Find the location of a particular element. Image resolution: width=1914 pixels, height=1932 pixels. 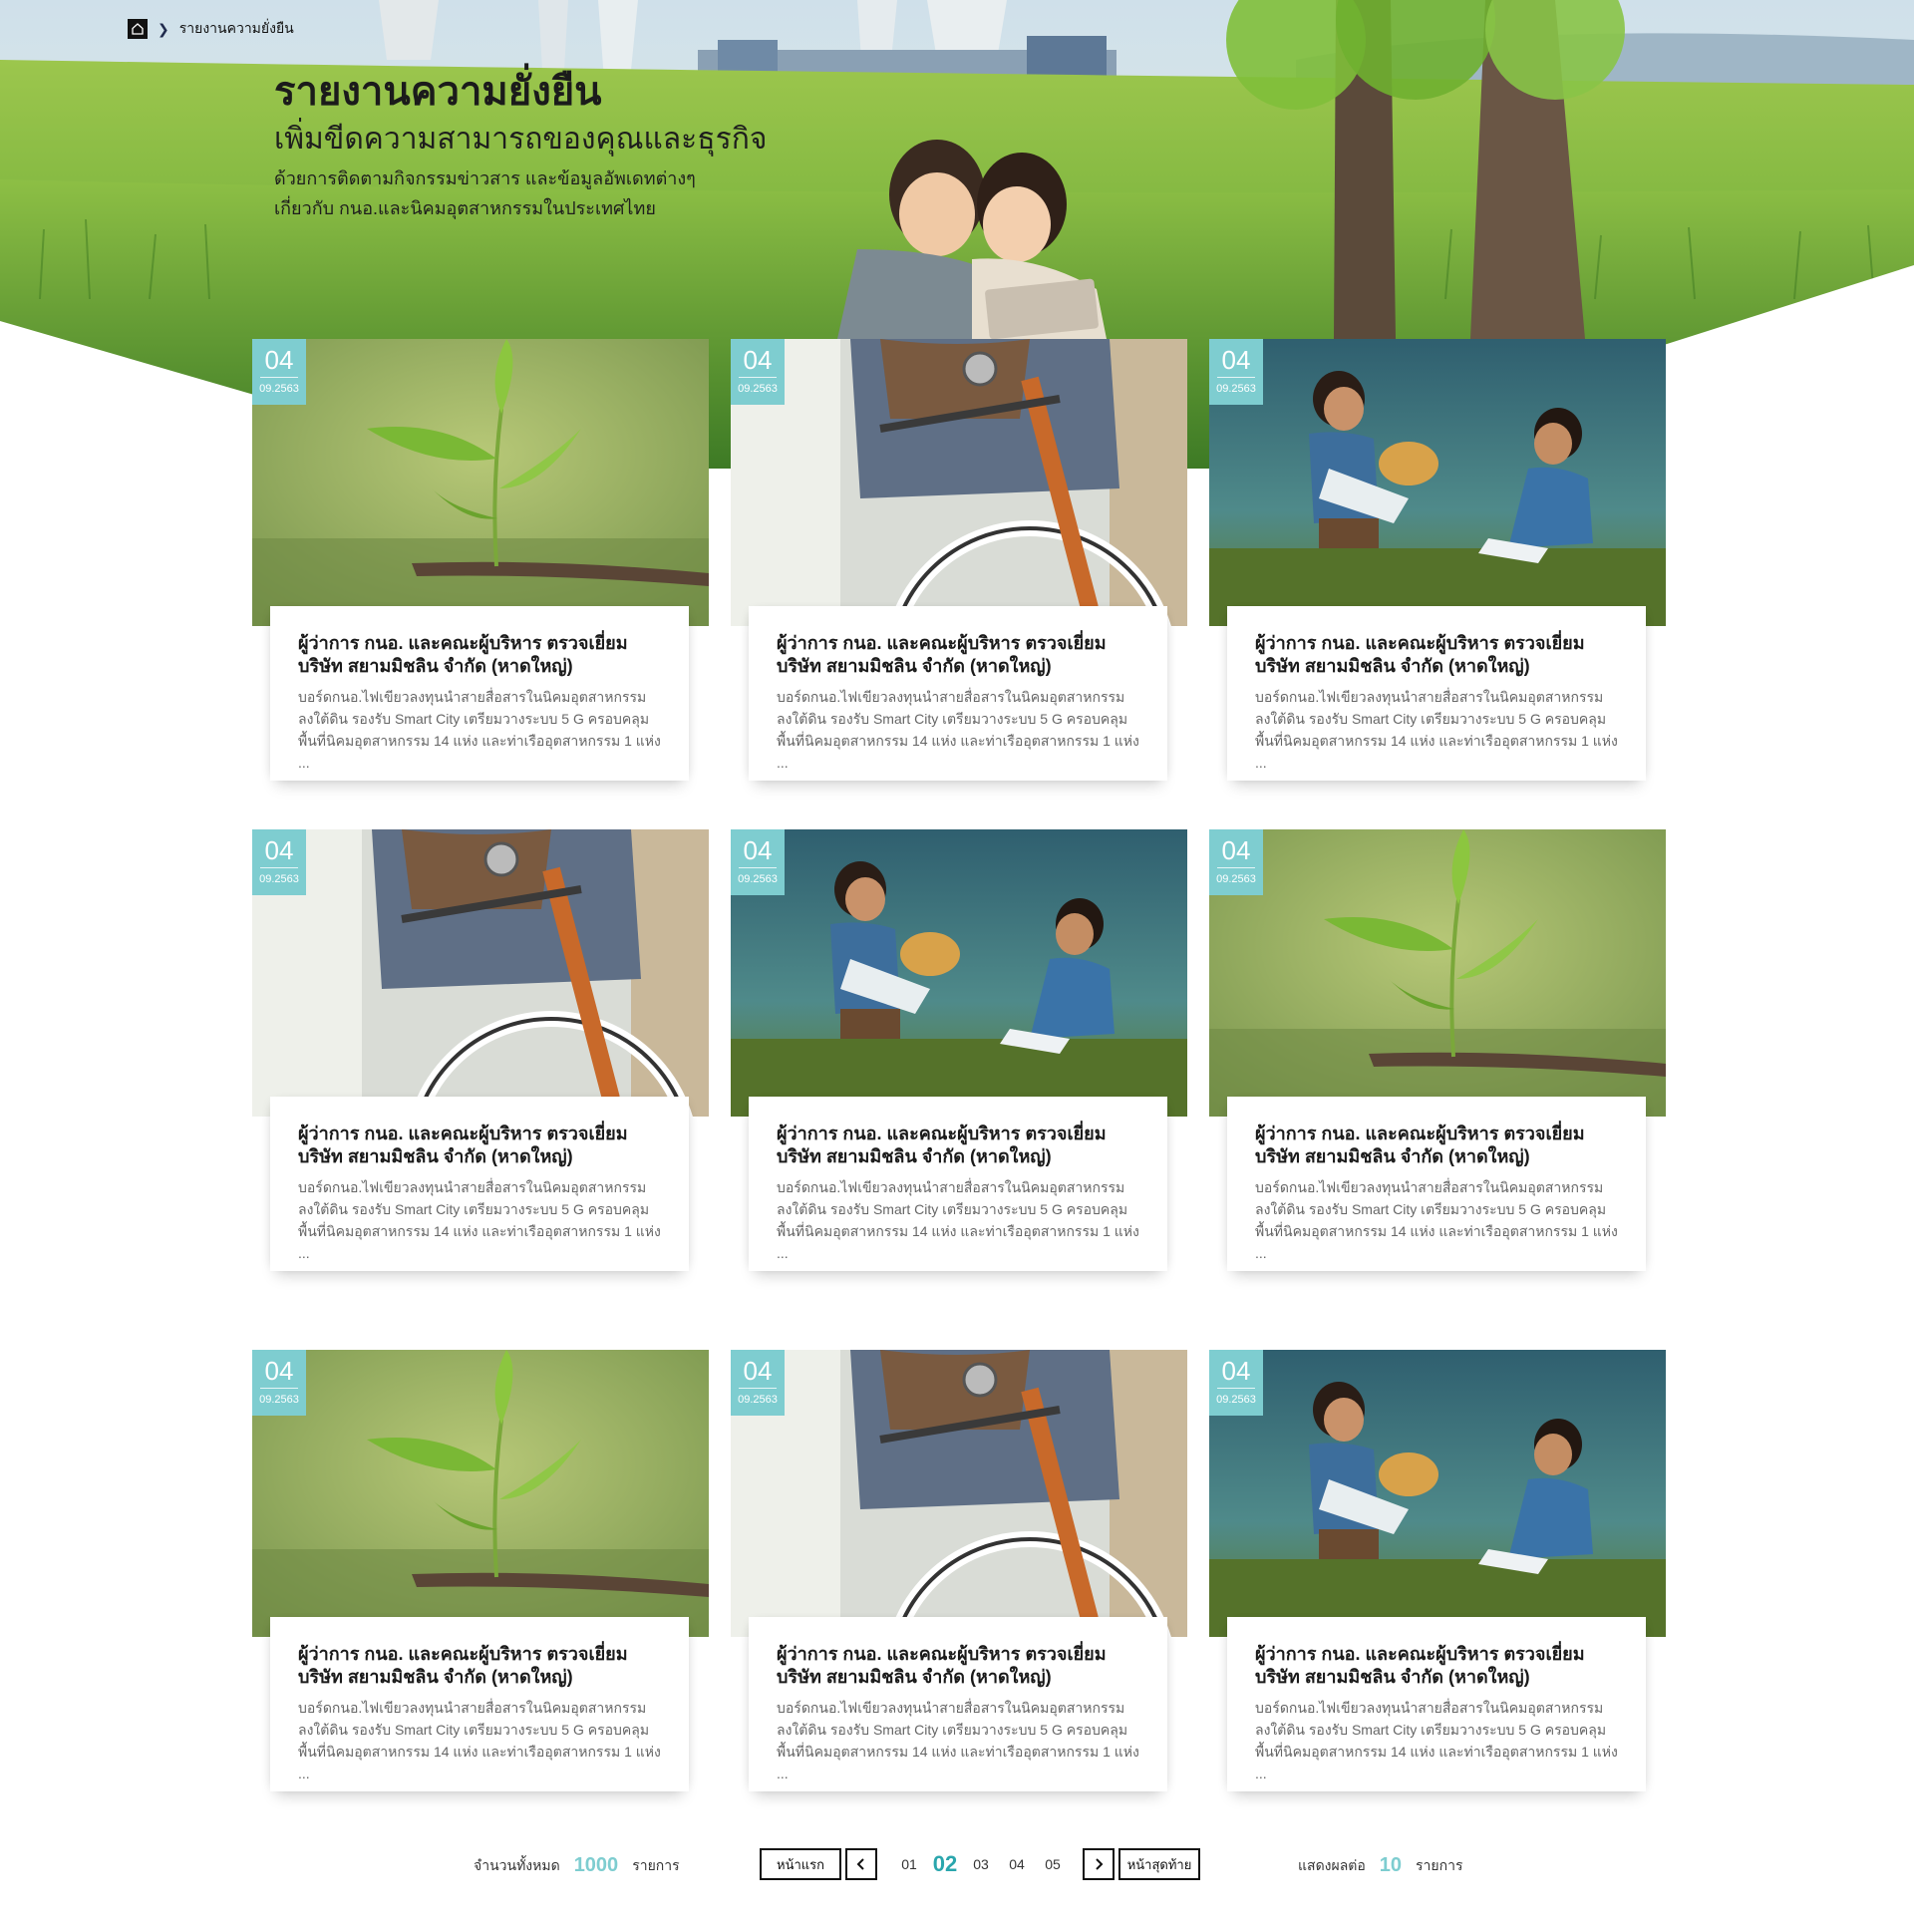

per-page-number: 10 is located at coordinates (1391, 1865).